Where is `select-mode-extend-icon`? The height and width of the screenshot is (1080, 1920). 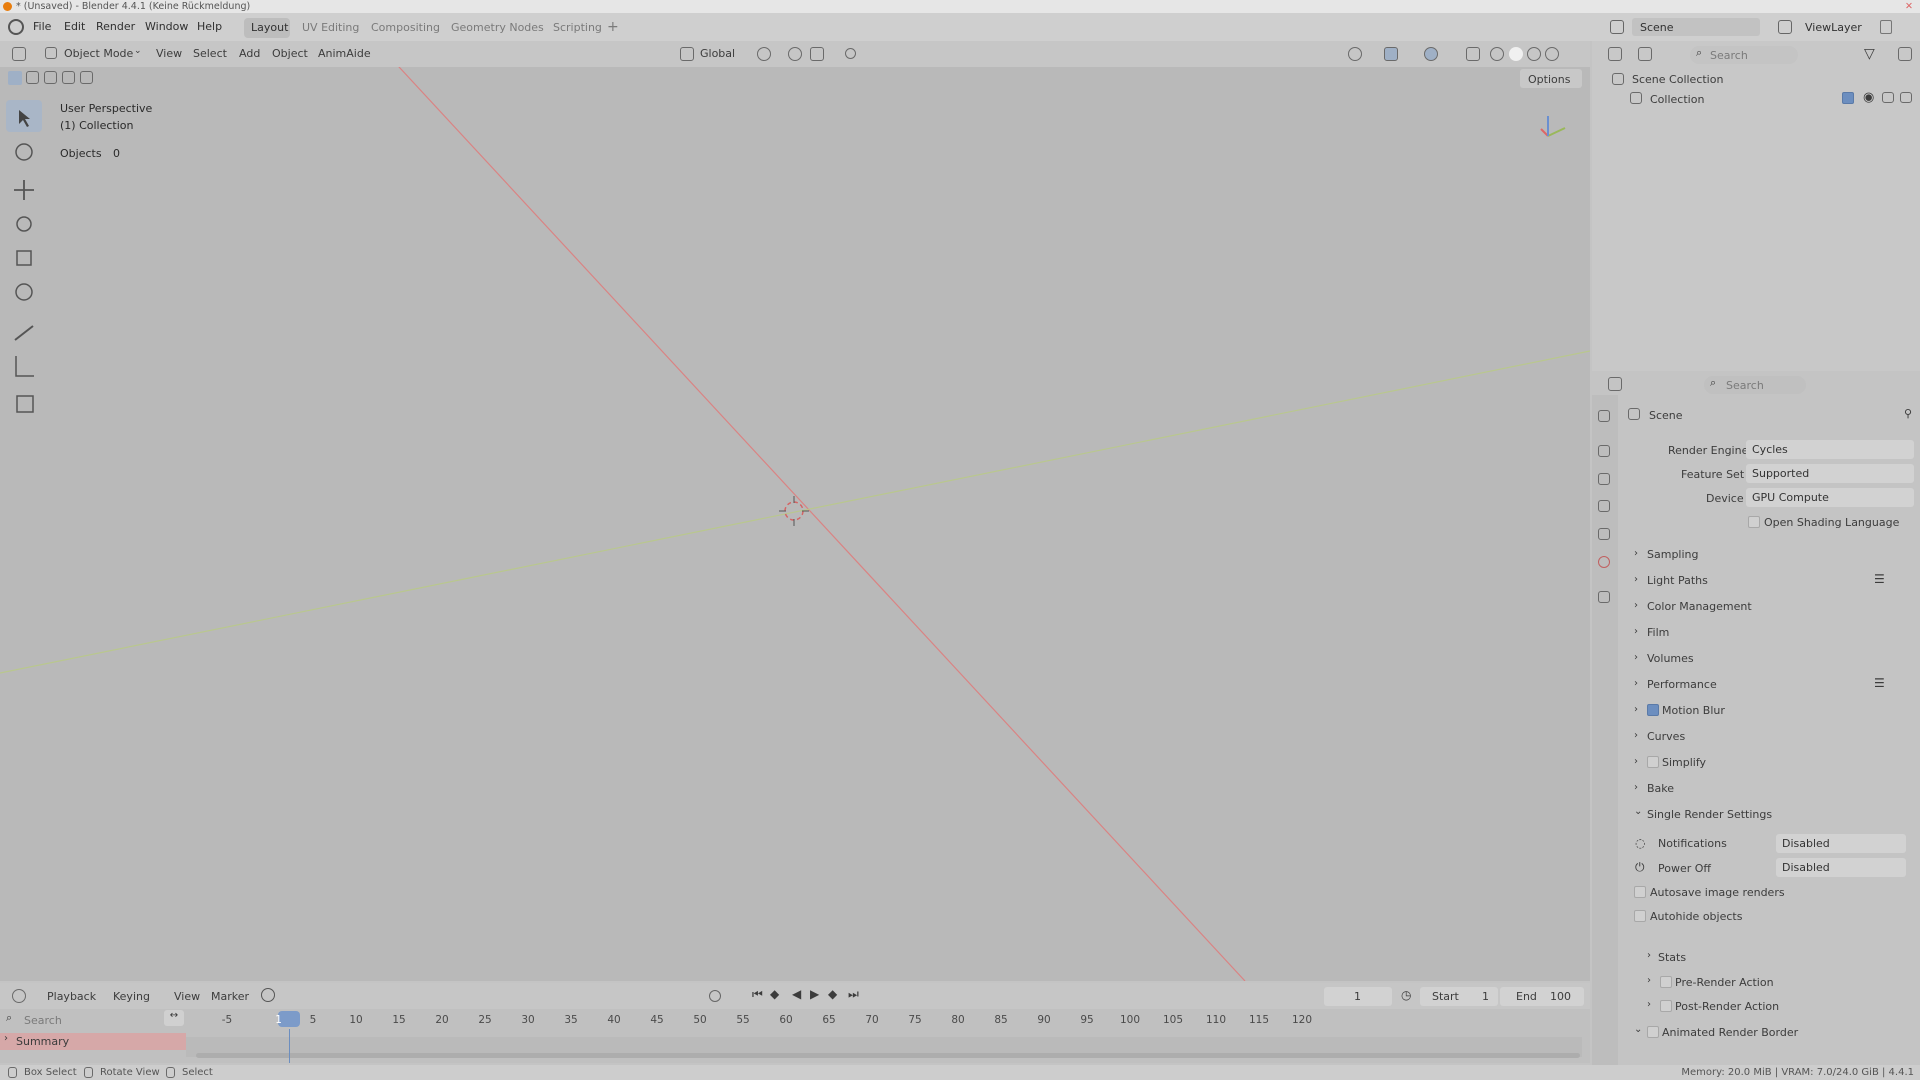
select-mode-extend-icon is located at coordinates (32, 77).